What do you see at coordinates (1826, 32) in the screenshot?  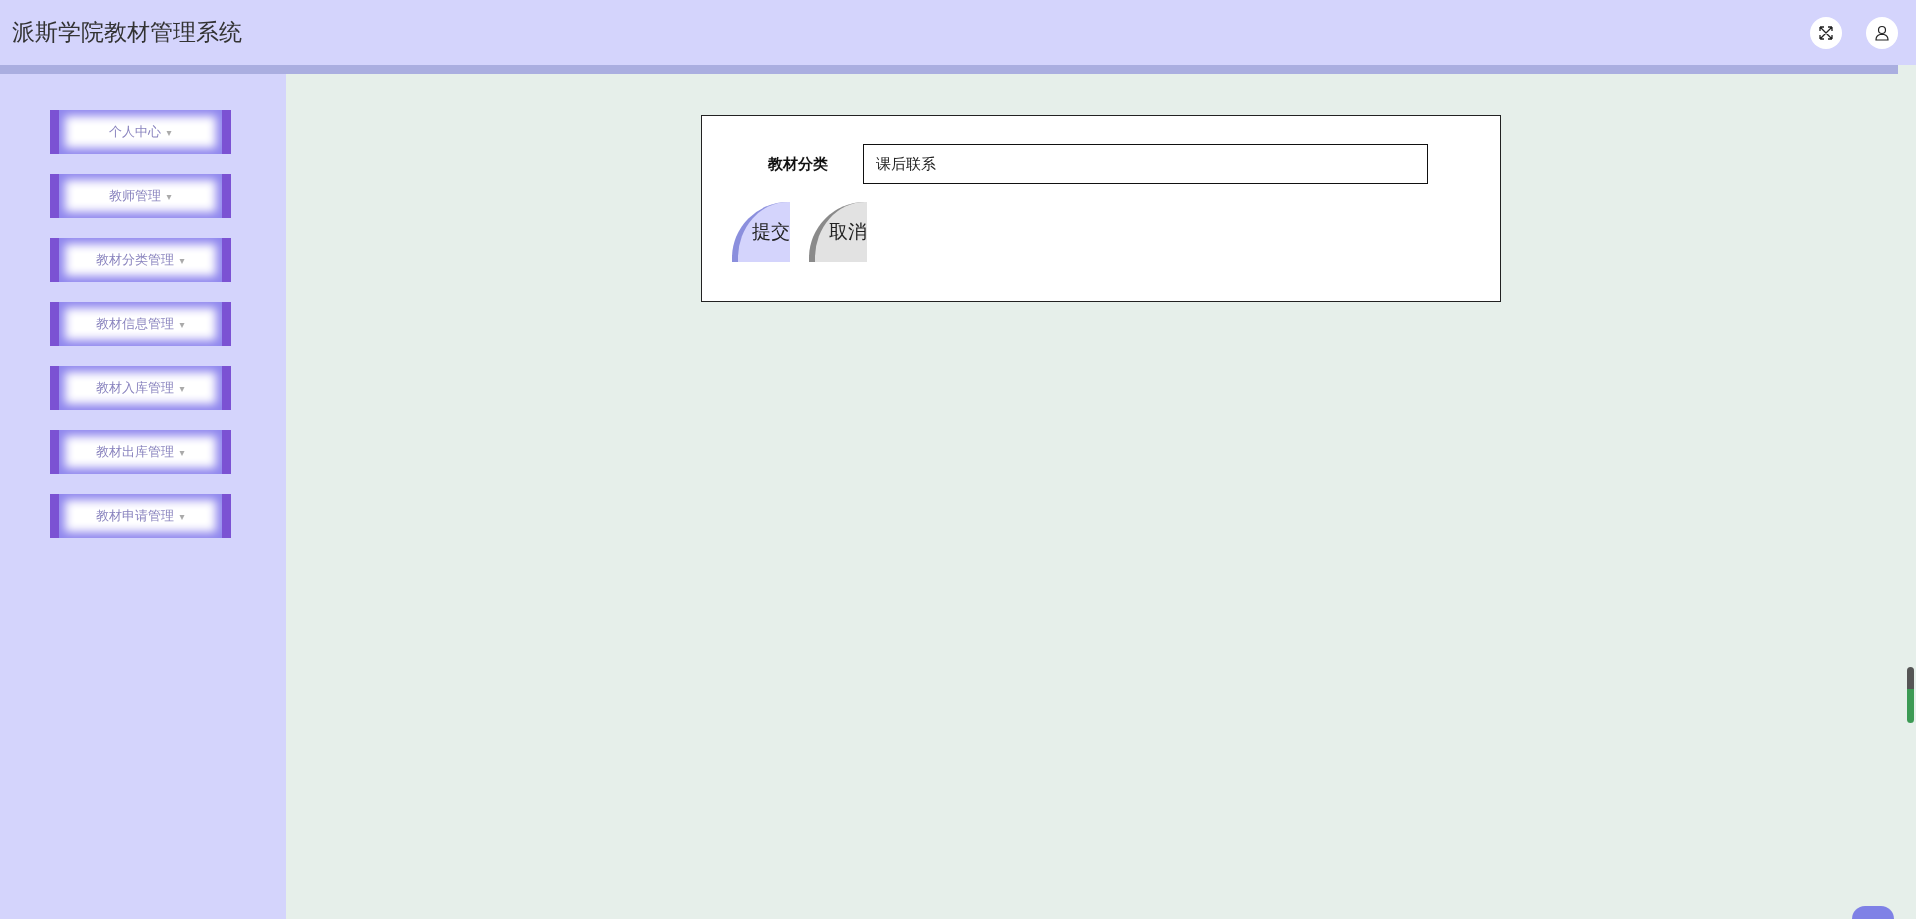 I see `fullscreen-icon` at bounding box center [1826, 32].